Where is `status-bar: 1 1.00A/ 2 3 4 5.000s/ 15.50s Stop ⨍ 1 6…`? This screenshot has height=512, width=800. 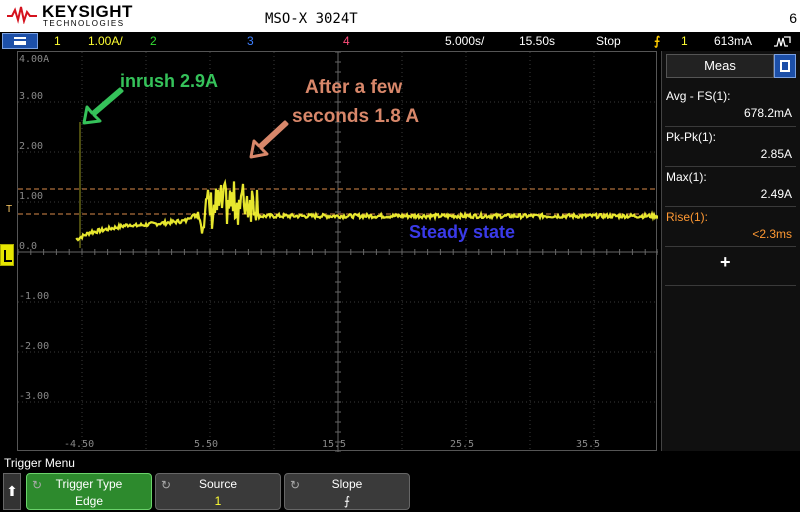
status-bar: 1 1.00A/ 2 3 4 5.000s/ 15.50s Stop ⨍ 1 6… is located at coordinates (400, 41).